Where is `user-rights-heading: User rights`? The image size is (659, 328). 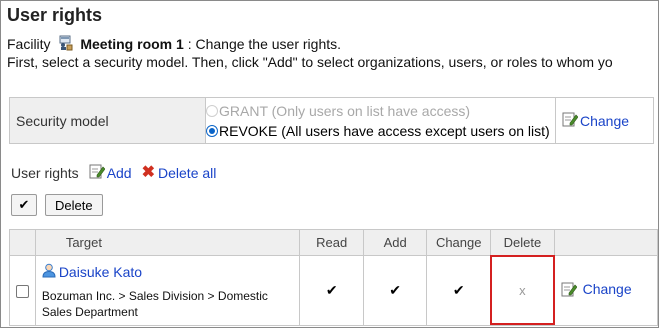
user-rights-heading: User rights is located at coordinates (45, 172).